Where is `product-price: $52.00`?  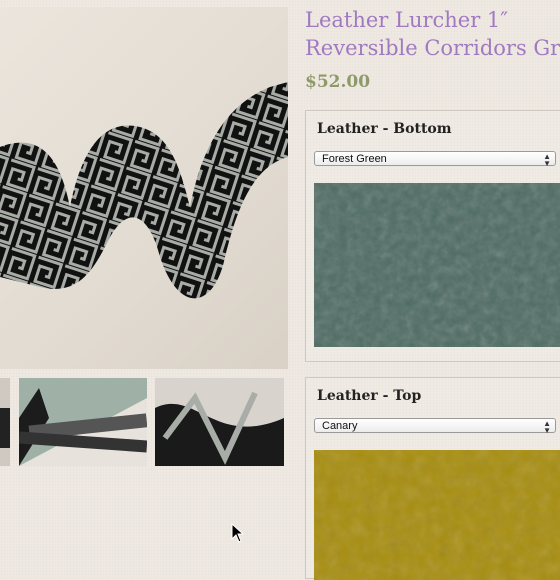 product-price: $52.00 is located at coordinates (338, 82).